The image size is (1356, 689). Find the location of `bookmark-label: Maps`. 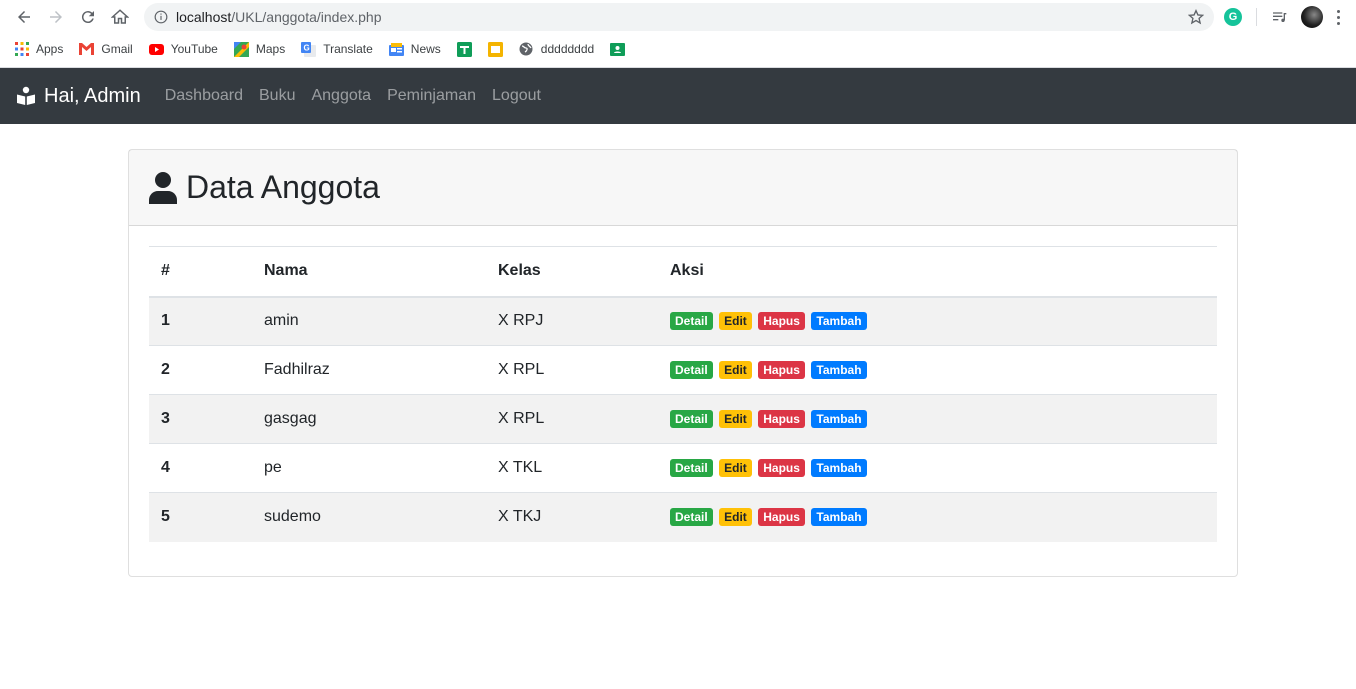

bookmark-label: Maps is located at coordinates (270, 49).